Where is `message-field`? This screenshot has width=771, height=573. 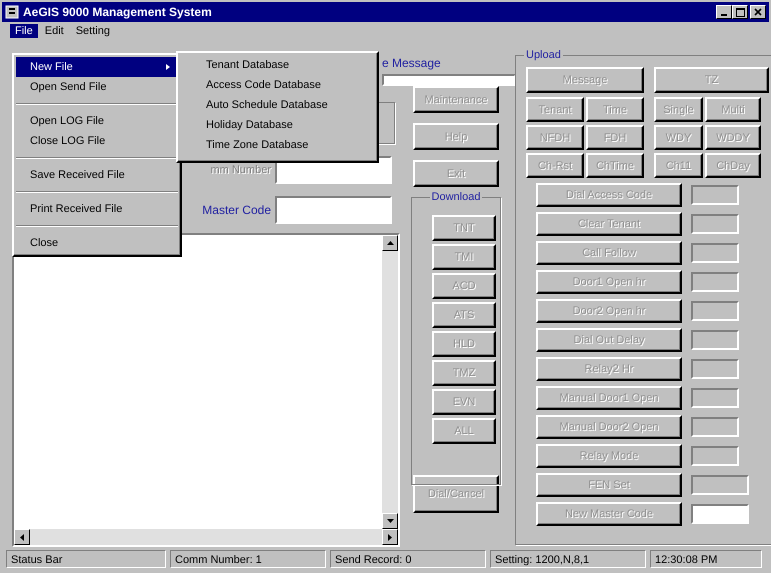
message-field is located at coordinates (449, 80).